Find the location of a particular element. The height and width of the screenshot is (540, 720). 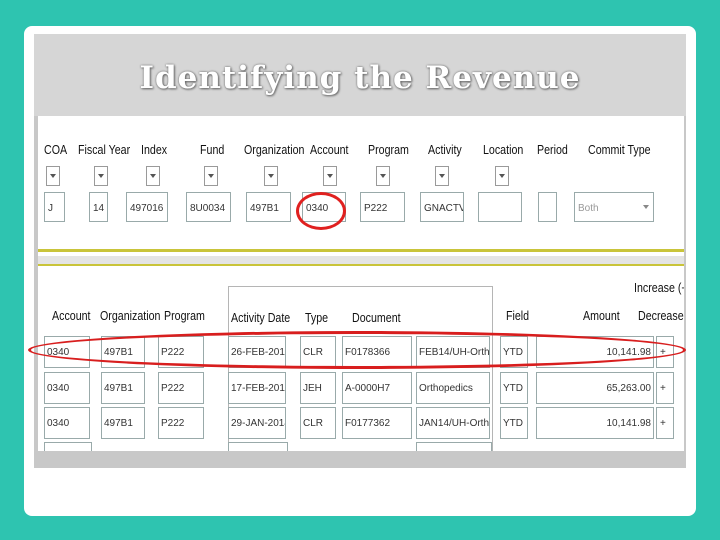

activity-field: GNACTV is located at coordinates (442, 207).